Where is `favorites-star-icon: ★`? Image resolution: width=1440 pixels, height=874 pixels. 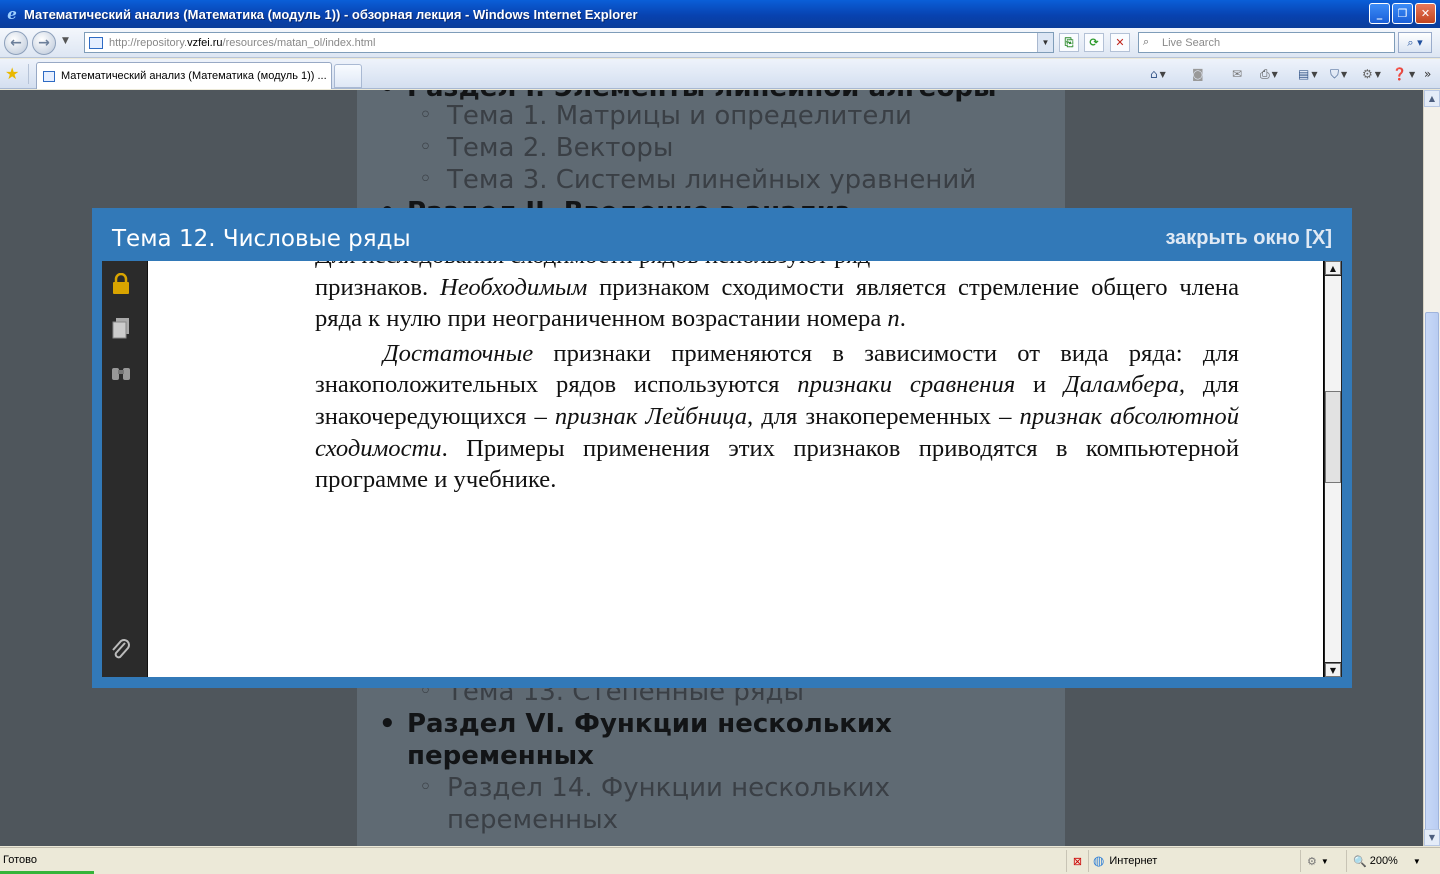 favorites-star-icon: ★ is located at coordinates (12, 73).